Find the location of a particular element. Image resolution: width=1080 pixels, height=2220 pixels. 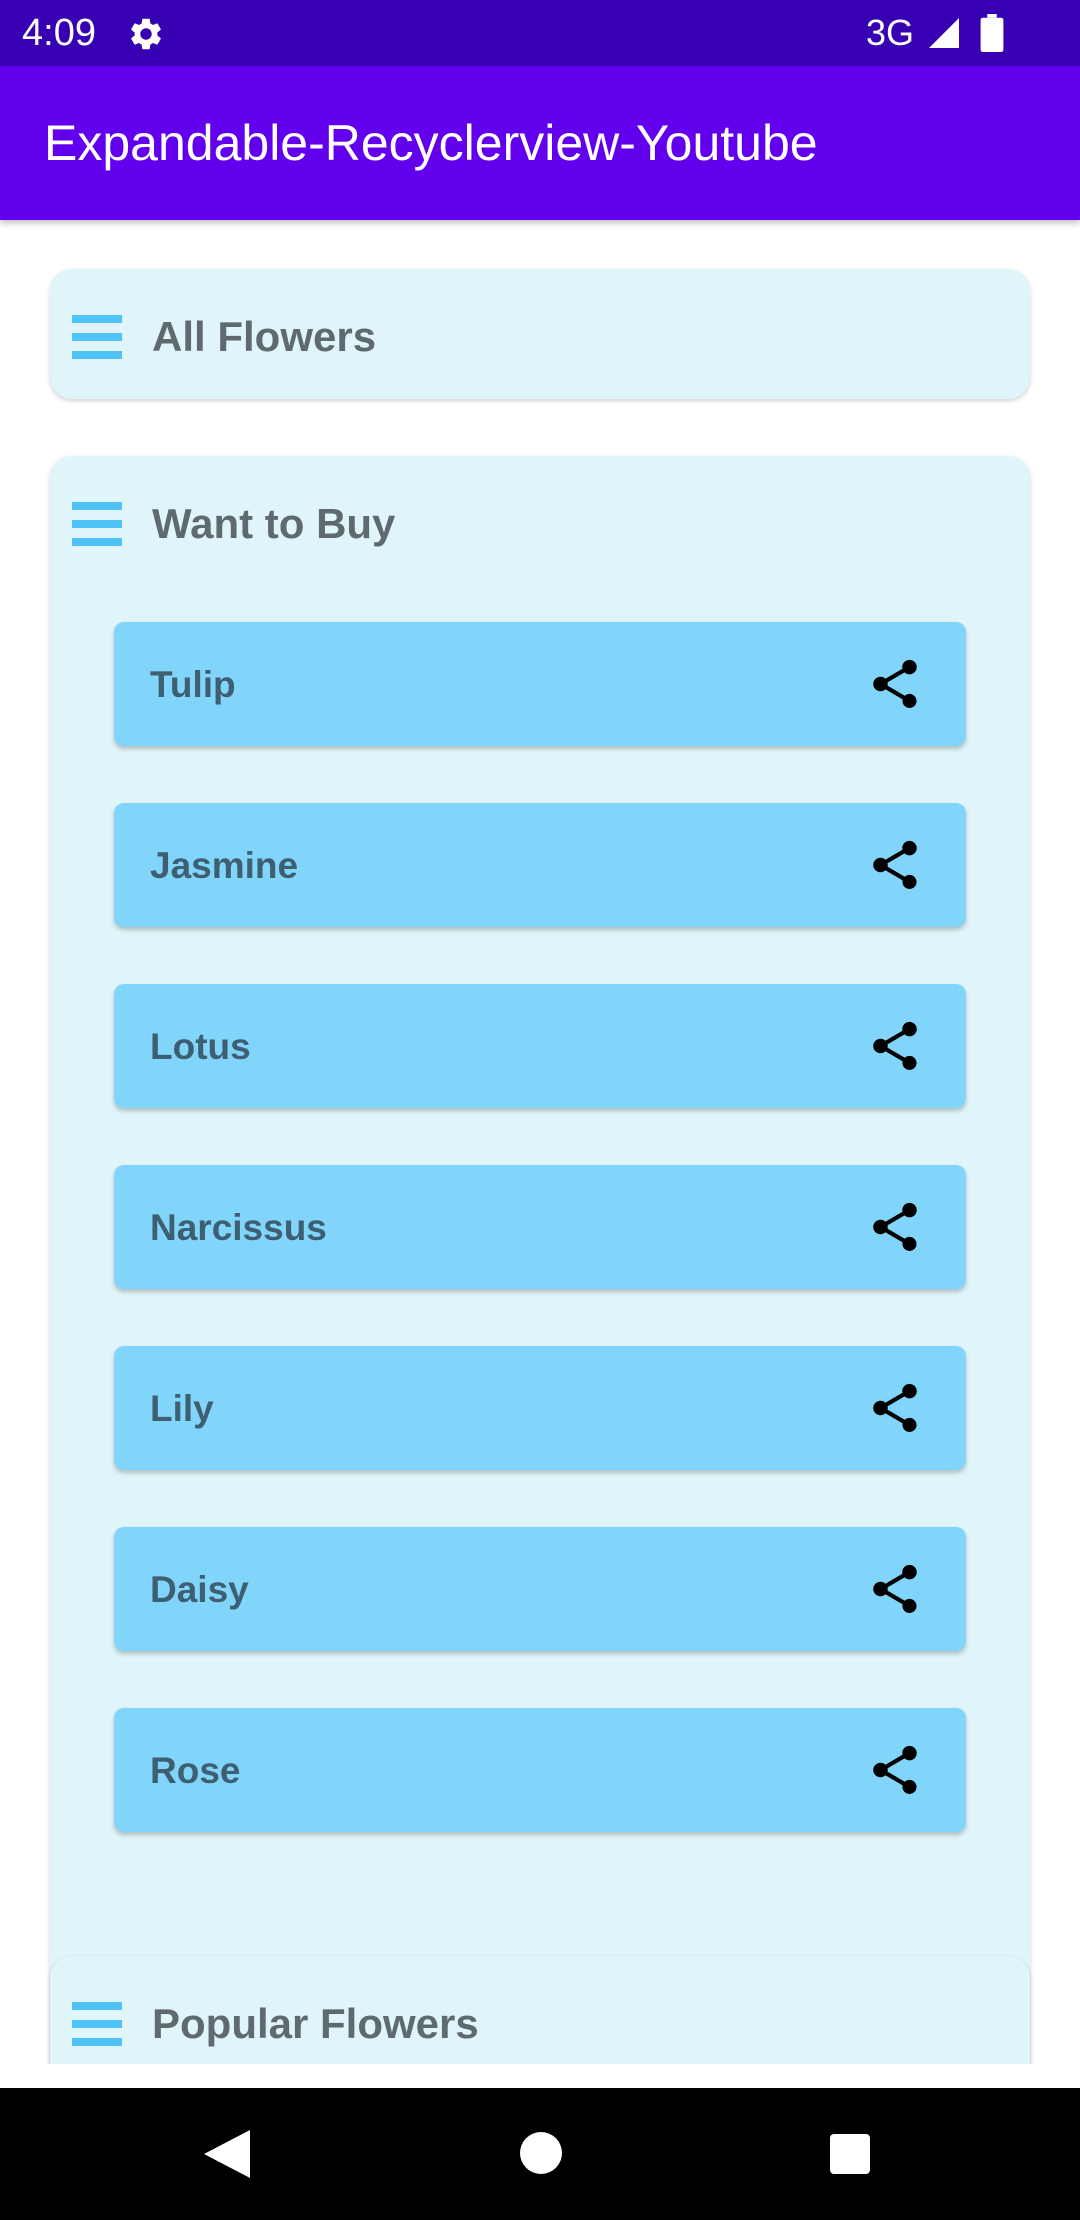

settings-gear-icon is located at coordinates (146, 34).